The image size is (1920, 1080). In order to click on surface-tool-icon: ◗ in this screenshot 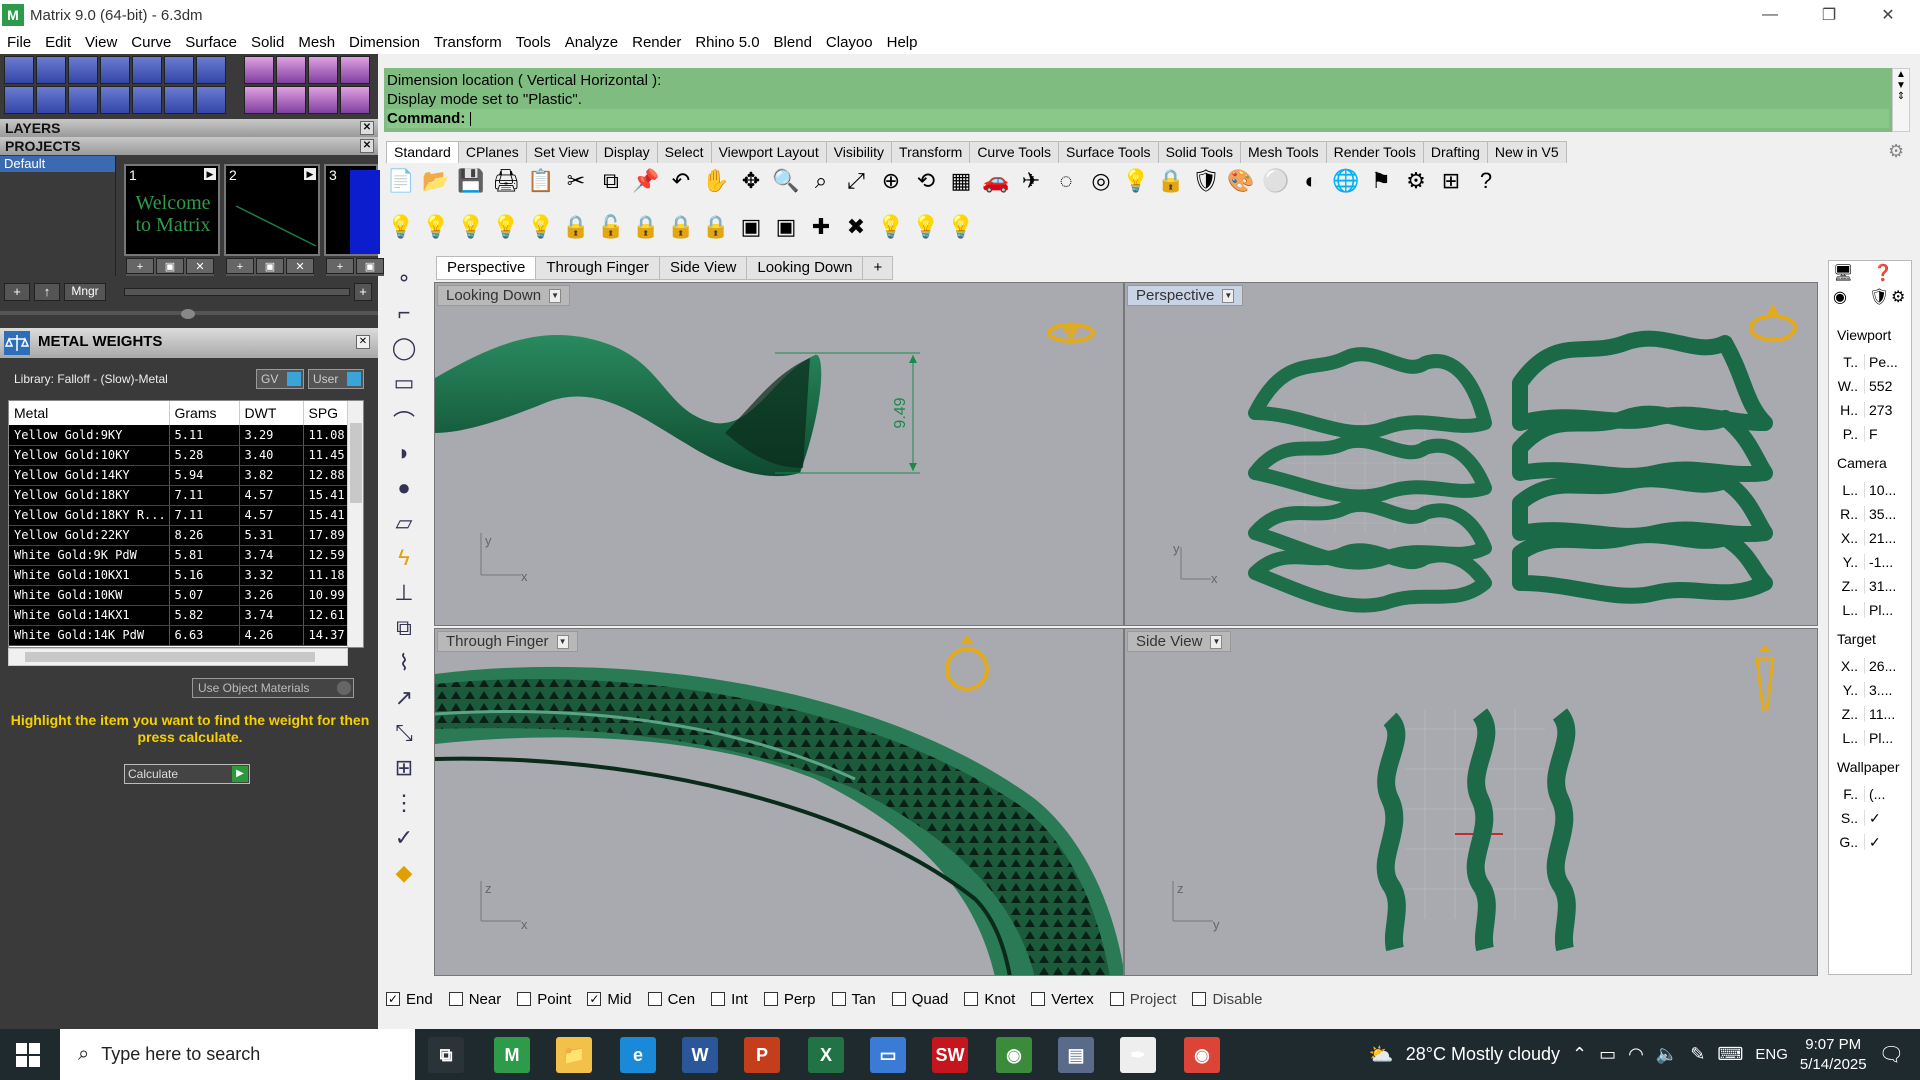, I will do `click(404, 455)`.